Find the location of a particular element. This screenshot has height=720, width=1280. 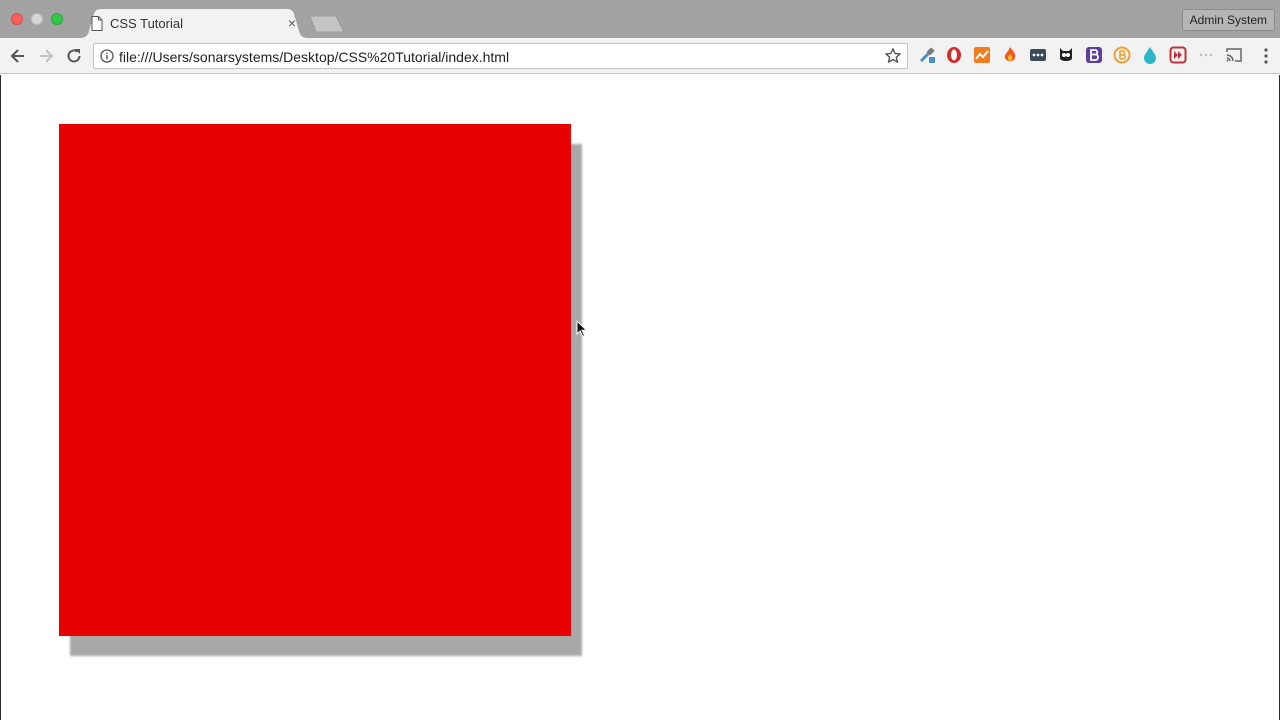

tab-close-icon: × is located at coordinates (292, 23).